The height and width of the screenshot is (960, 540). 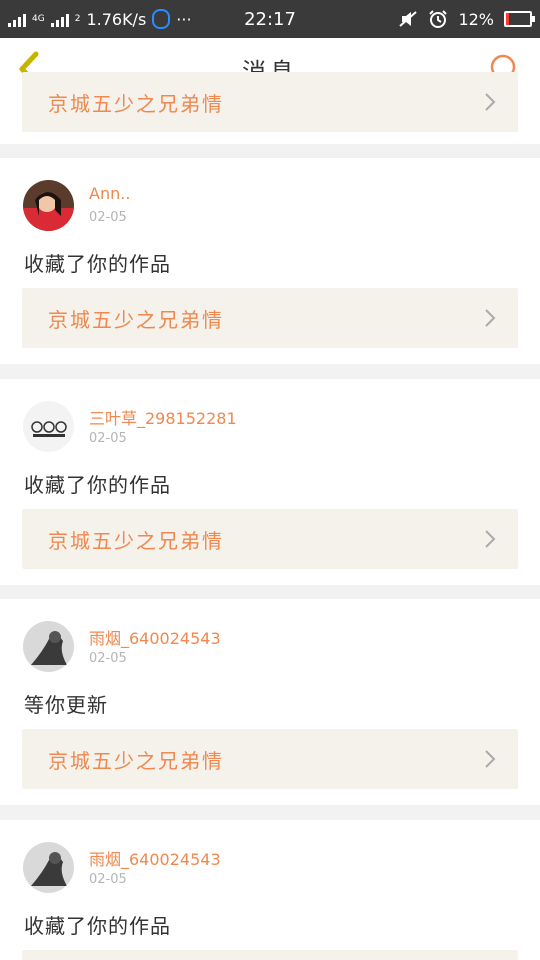 I want to click on action-text: 等你更新, so click(x=66, y=705).